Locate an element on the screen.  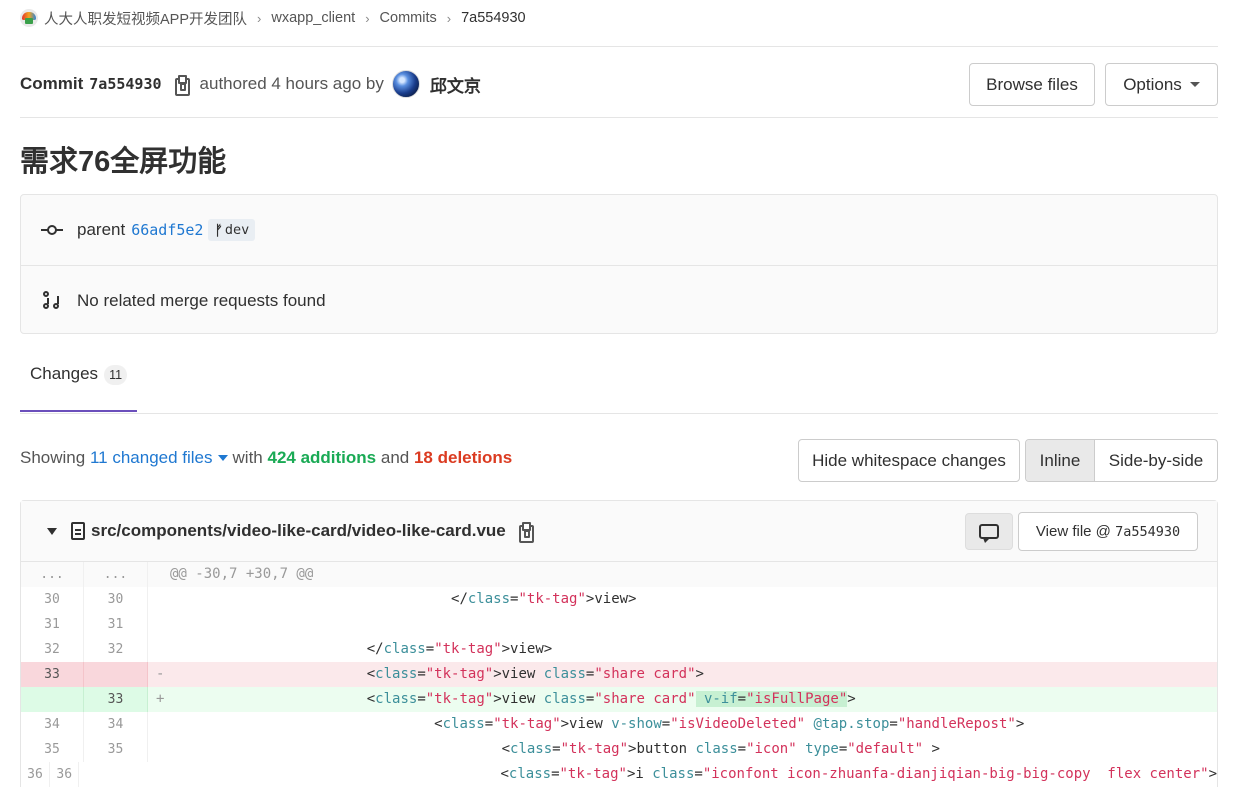
side-by-side-label: Side-by-side is located at coordinates (1156, 460).